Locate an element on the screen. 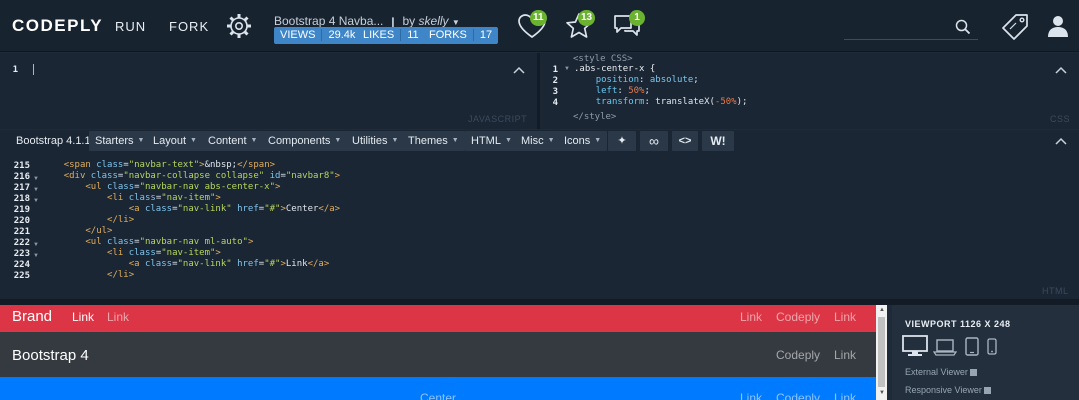 Image resolution: width=1079 pixels, height=400 pixels. laptop-icon is located at coordinates (945, 346).